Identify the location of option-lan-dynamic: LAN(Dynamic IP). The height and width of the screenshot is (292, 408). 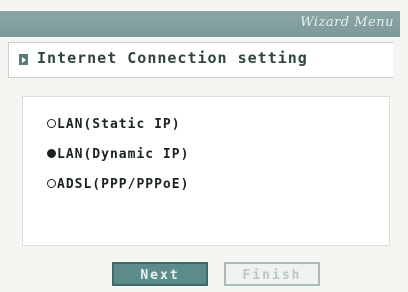
(118, 159).